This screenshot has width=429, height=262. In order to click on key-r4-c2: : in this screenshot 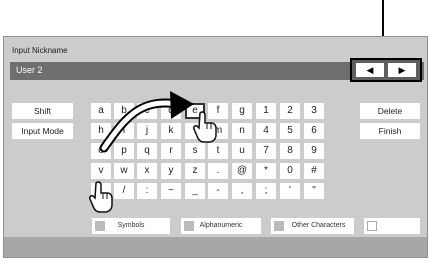, I will do `click(147, 191)`.